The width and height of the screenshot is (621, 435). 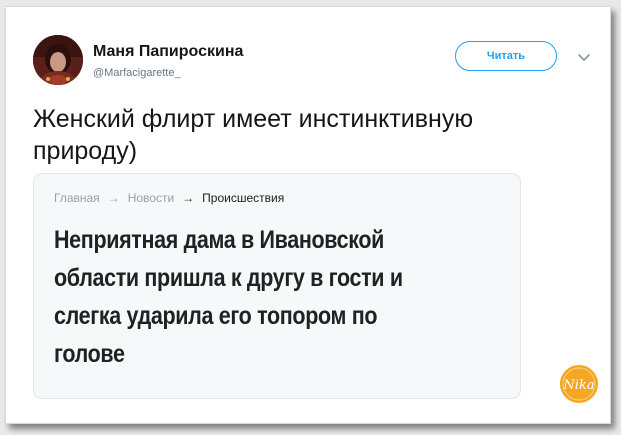 What do you see at coordinates (219, 240) in the screenshot?
I see `headline-line: Неприятная дама в Ивановской` at bounding box center [219, 240].